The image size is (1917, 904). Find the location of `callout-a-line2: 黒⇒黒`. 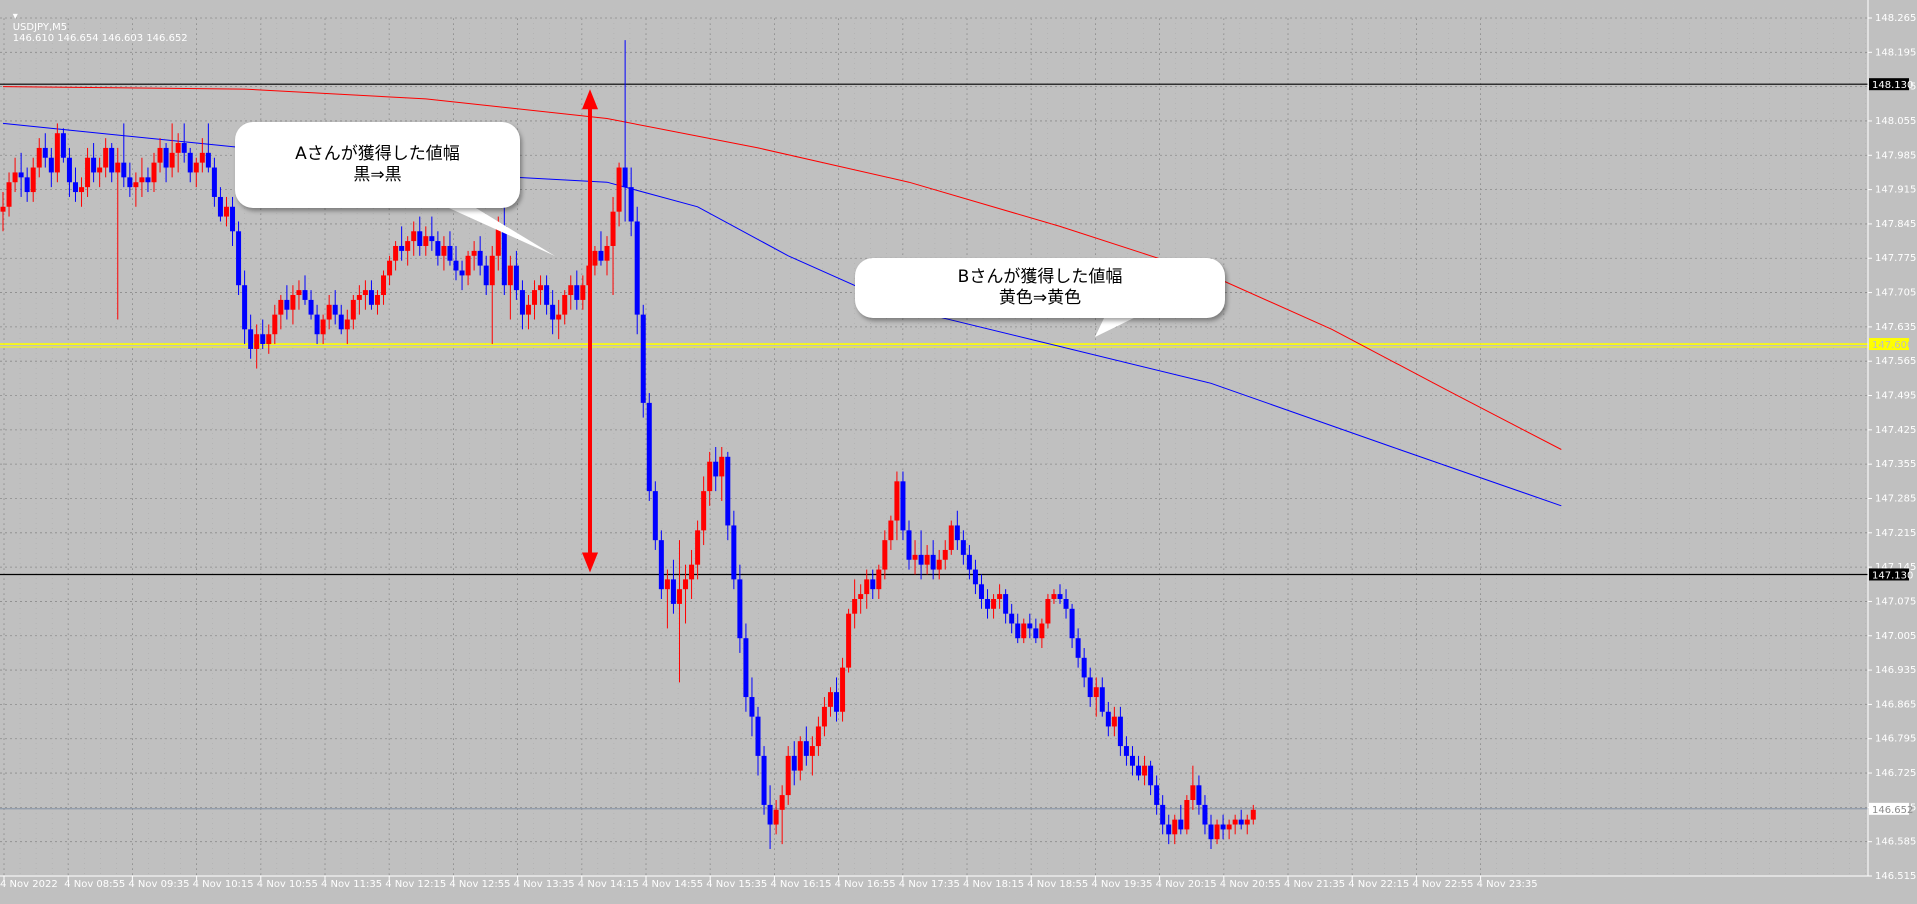

callout-a-line2: 黒⇒黒 is located at coordinates (377, 175).